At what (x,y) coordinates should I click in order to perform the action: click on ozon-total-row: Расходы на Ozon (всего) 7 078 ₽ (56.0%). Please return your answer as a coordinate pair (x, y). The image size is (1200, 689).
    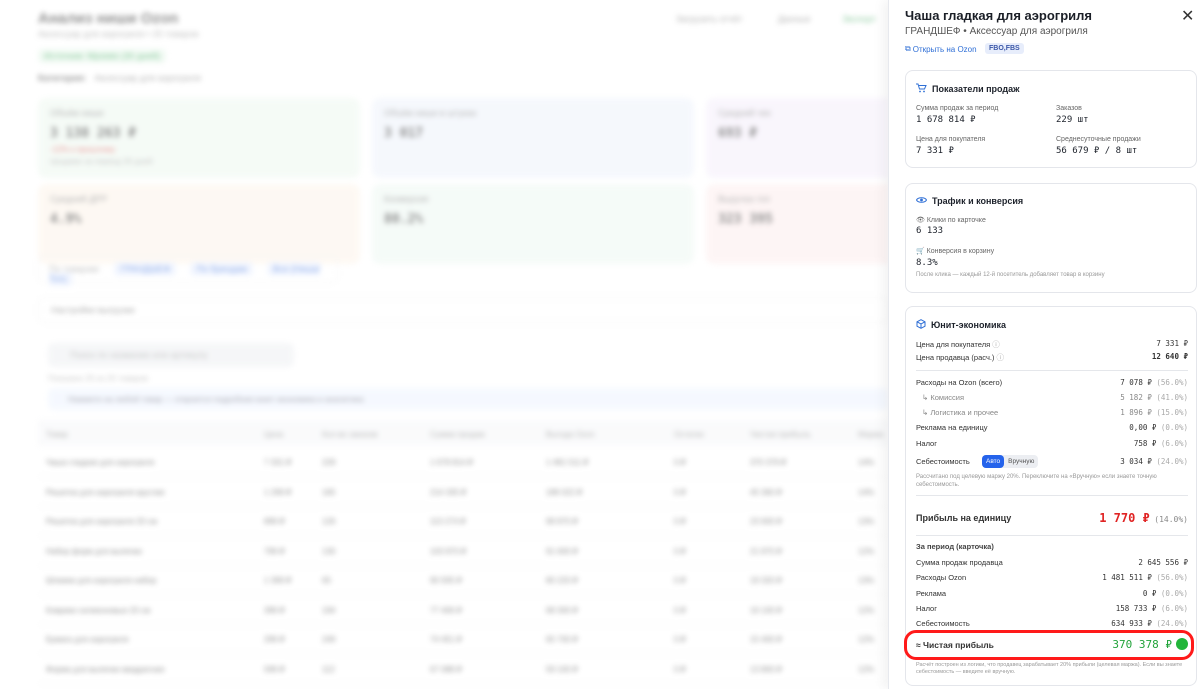
    Looking at the image, I should click on (1052, 382).